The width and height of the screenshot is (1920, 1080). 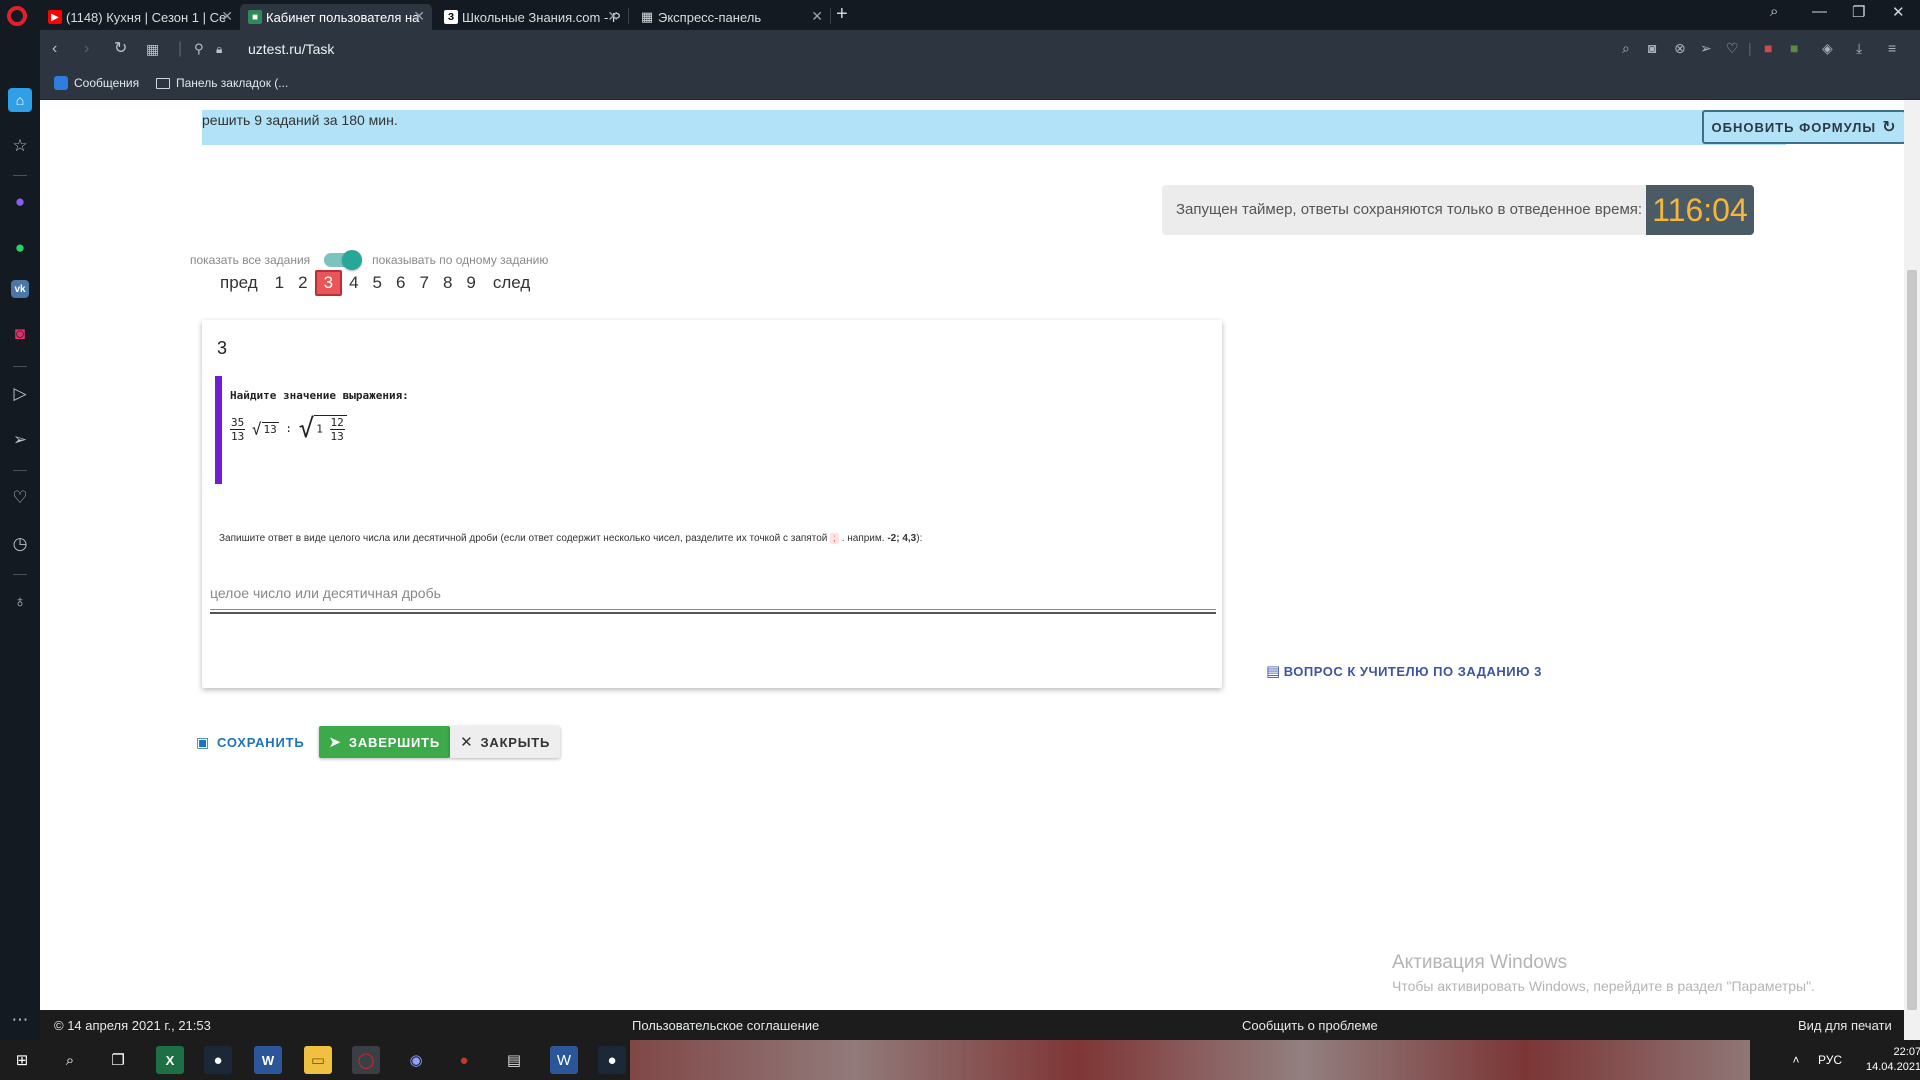 I want to click on app-icon: W, so click(x=564, y=1060).